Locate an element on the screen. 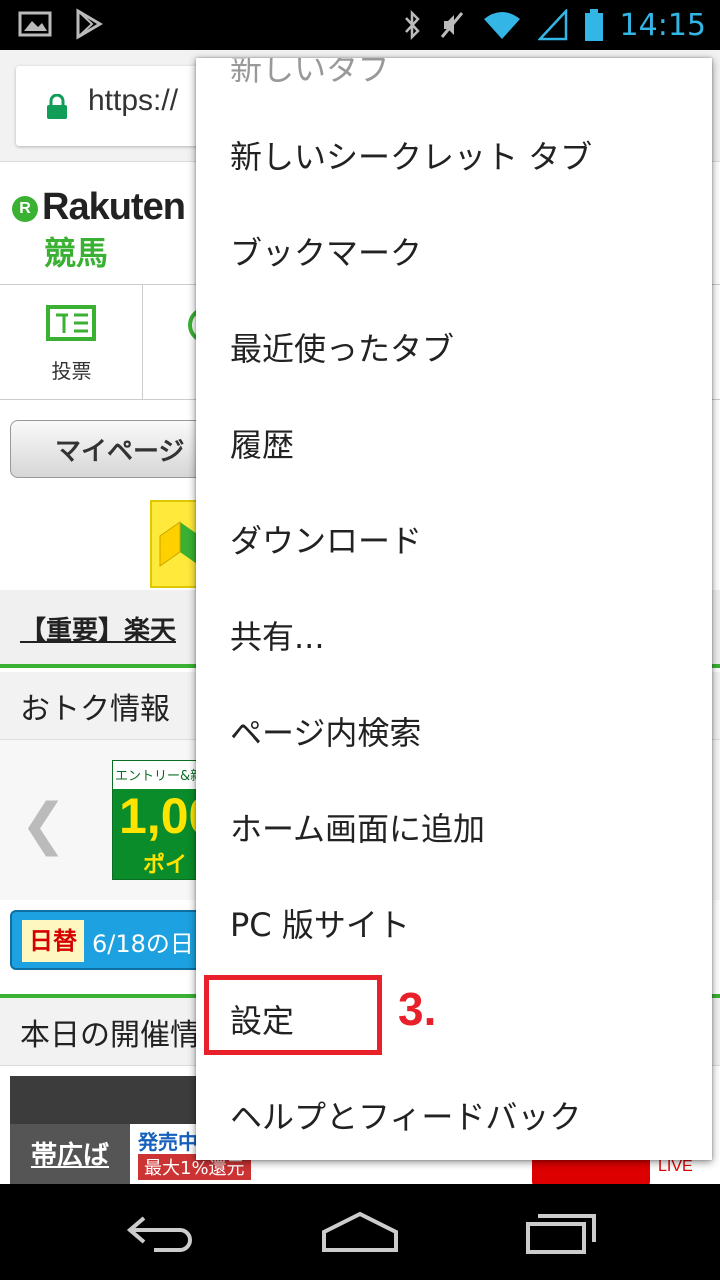 The width and height of the screenshot is (720, 1280). status-bar: 14:15 is located at coordinates (360, 25).